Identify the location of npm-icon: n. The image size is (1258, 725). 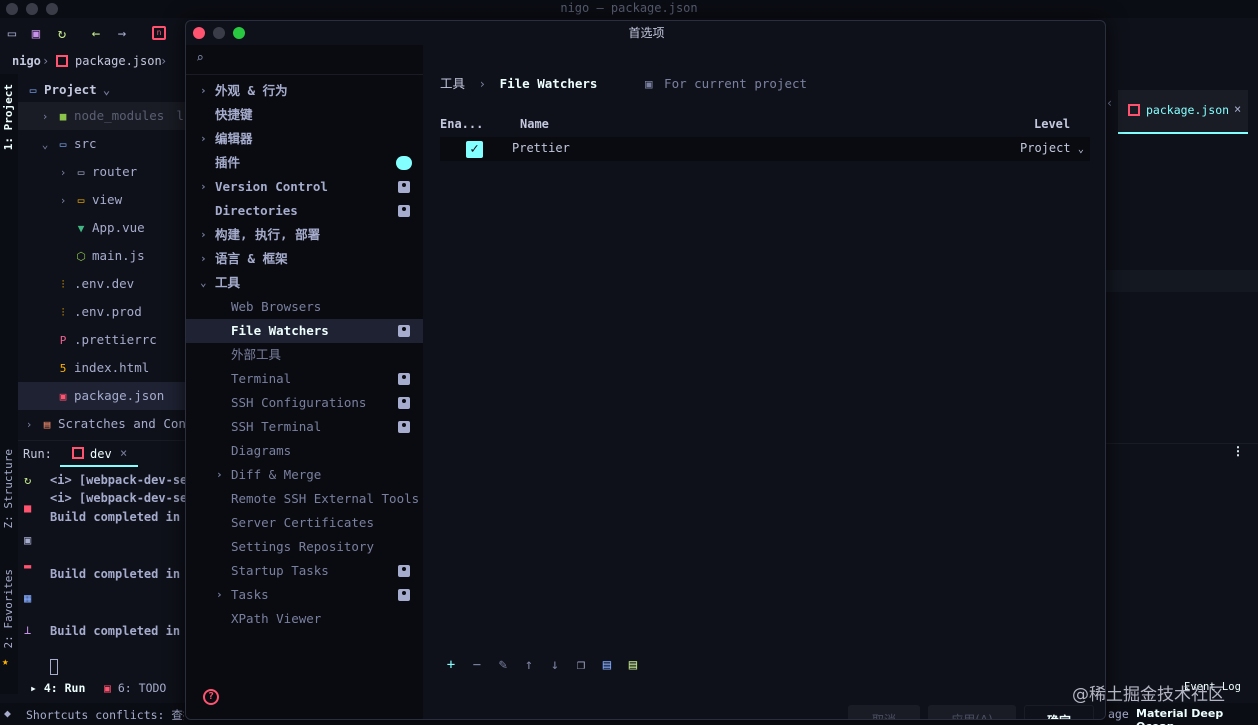
(159, 33).